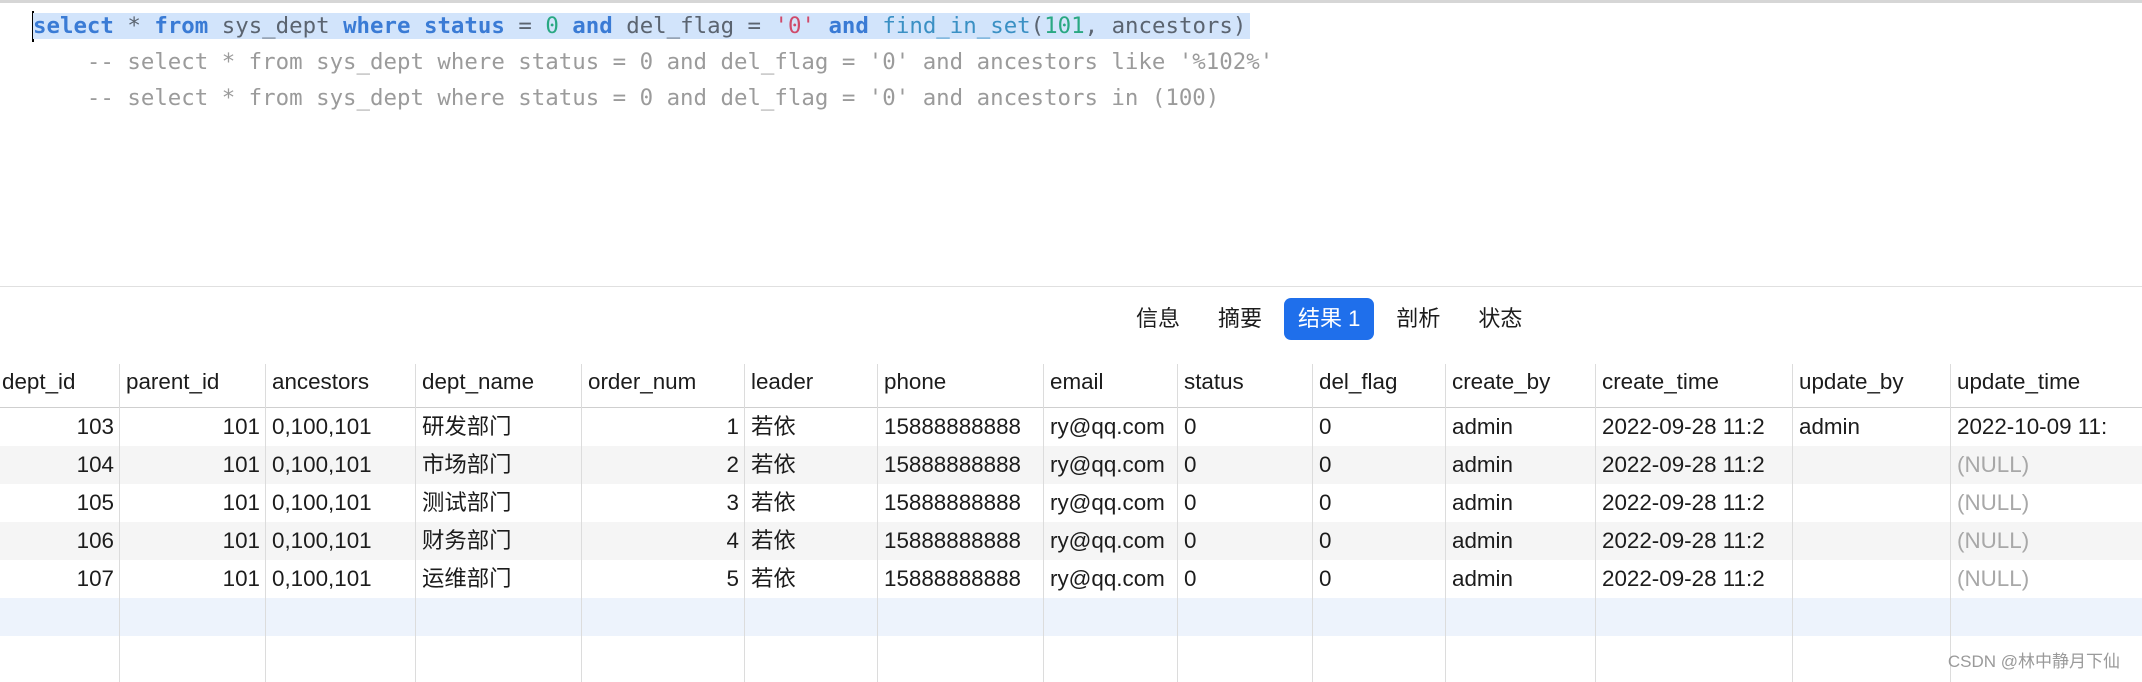  Describe the element at coordinates (1500, 319) in the screenshot. I see `tab-status: 状态` at that location.